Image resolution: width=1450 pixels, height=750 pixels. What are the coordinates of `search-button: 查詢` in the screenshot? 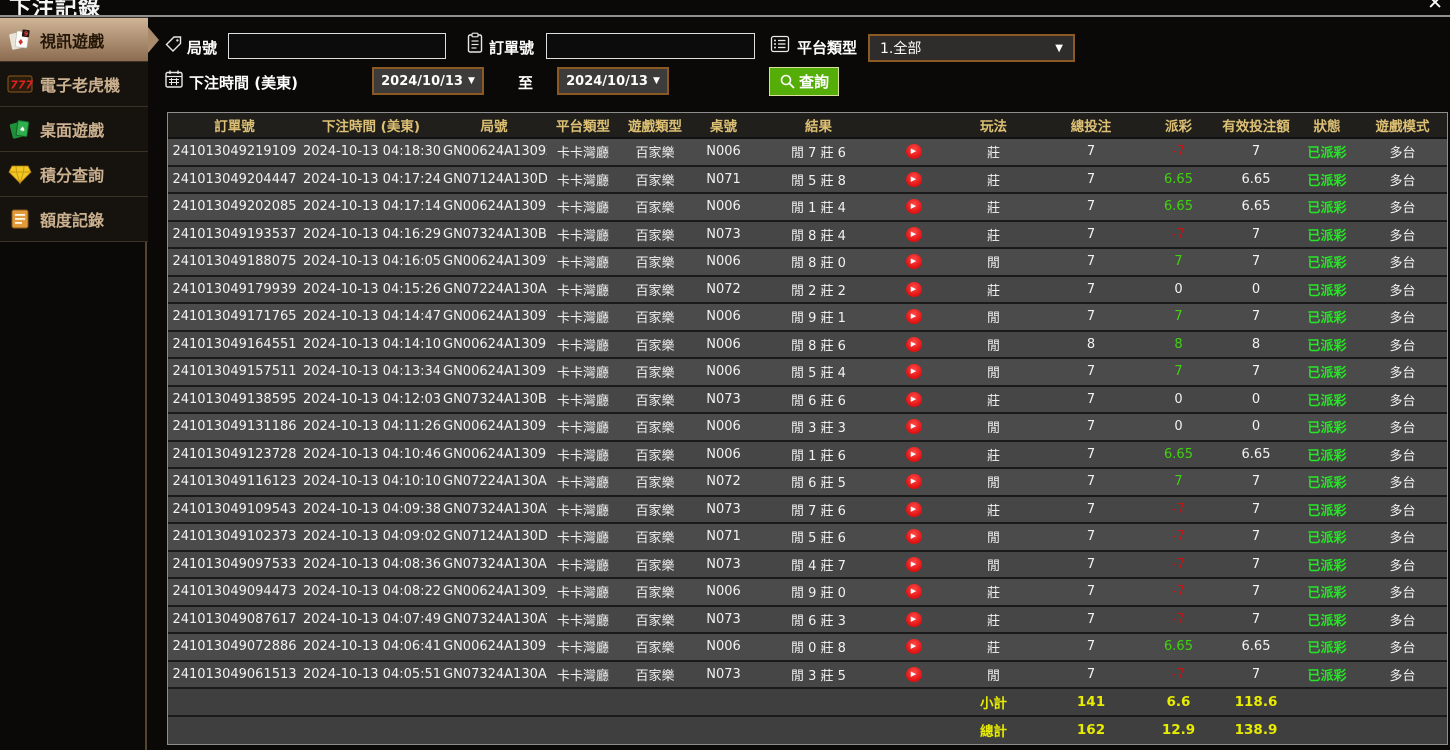 It's located at (804, 81).